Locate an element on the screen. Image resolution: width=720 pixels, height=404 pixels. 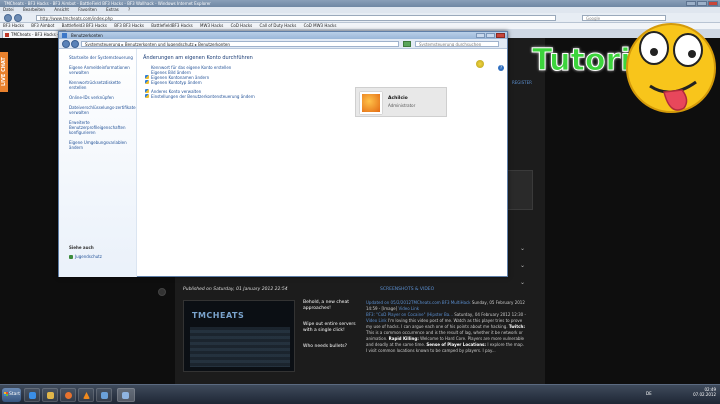
screenshots-video-link: SCREENSHOTS & VIDEO is located at coordinates (407, 289).